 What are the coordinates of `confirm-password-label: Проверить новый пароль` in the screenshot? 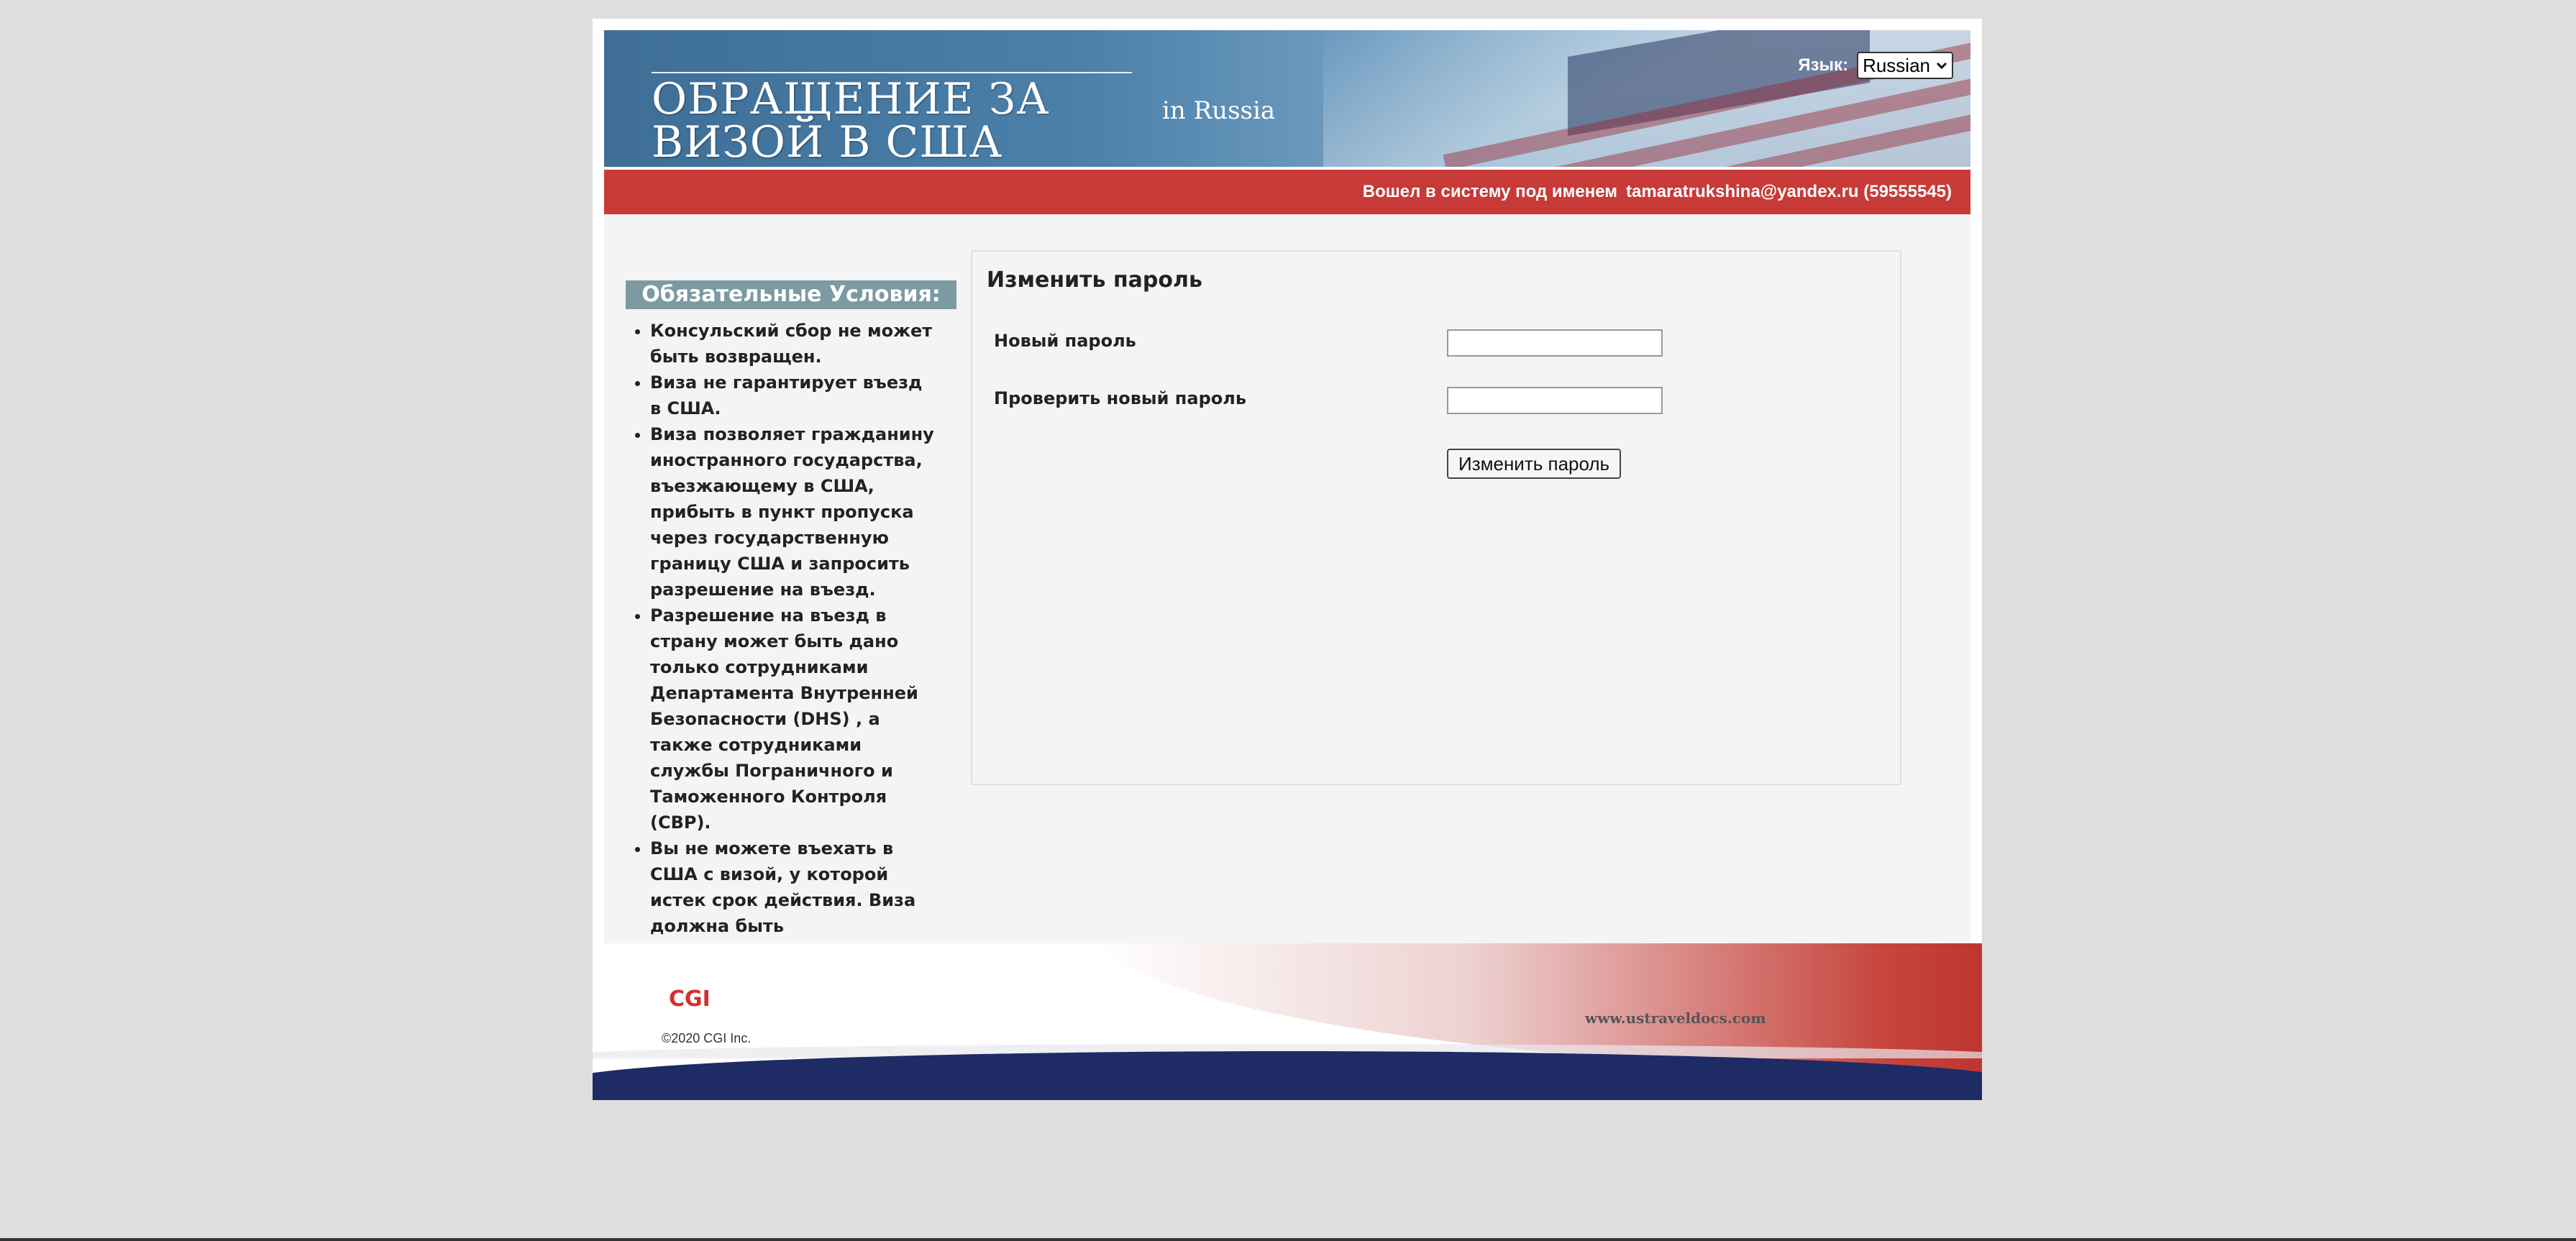 It's located at (1120, 398).